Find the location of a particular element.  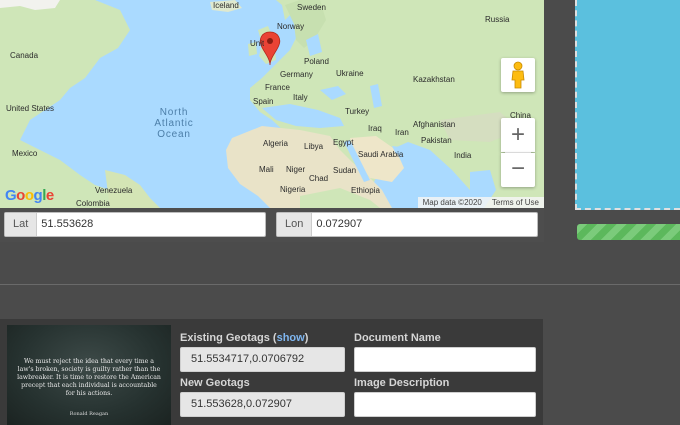

map-label-iceland: Iceland is located at coordinates (226, 5).